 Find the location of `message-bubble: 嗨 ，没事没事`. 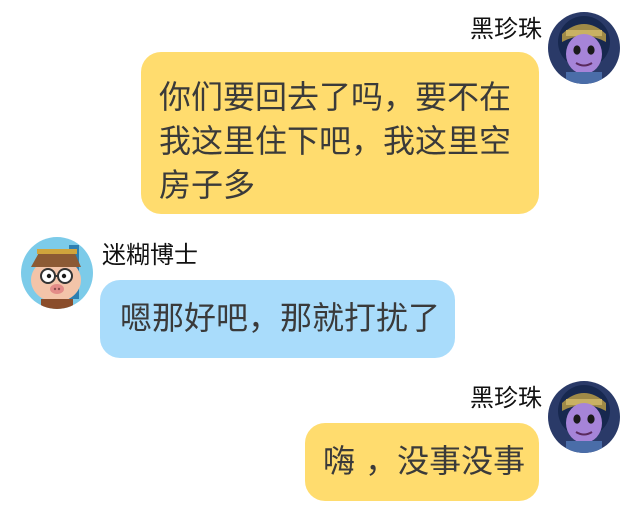

message-bubble: 嗨 ，没事没事 is located at coordinates (422, 462).